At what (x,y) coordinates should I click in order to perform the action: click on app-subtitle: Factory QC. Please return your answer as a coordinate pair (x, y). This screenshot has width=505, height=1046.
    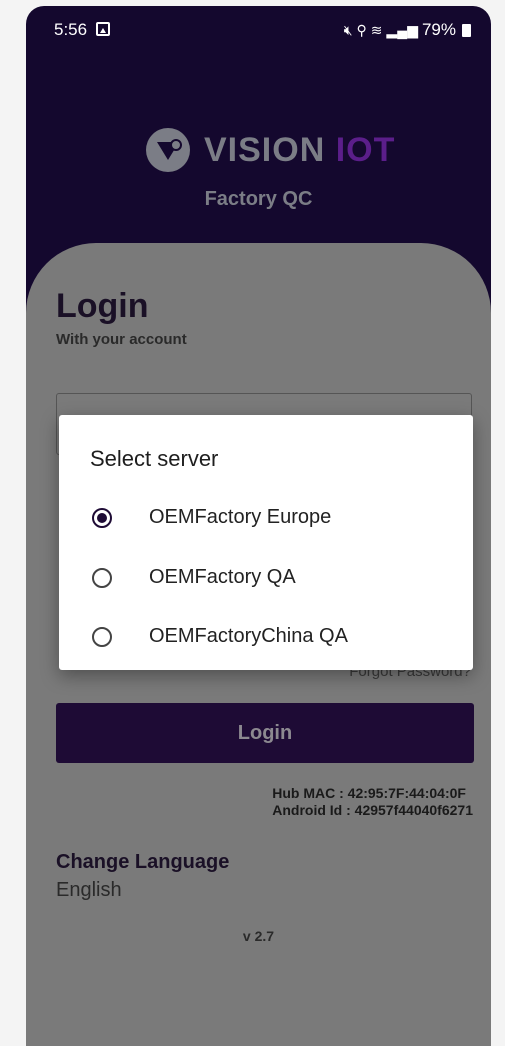
    Looking at the image, I should click on (258, 199).